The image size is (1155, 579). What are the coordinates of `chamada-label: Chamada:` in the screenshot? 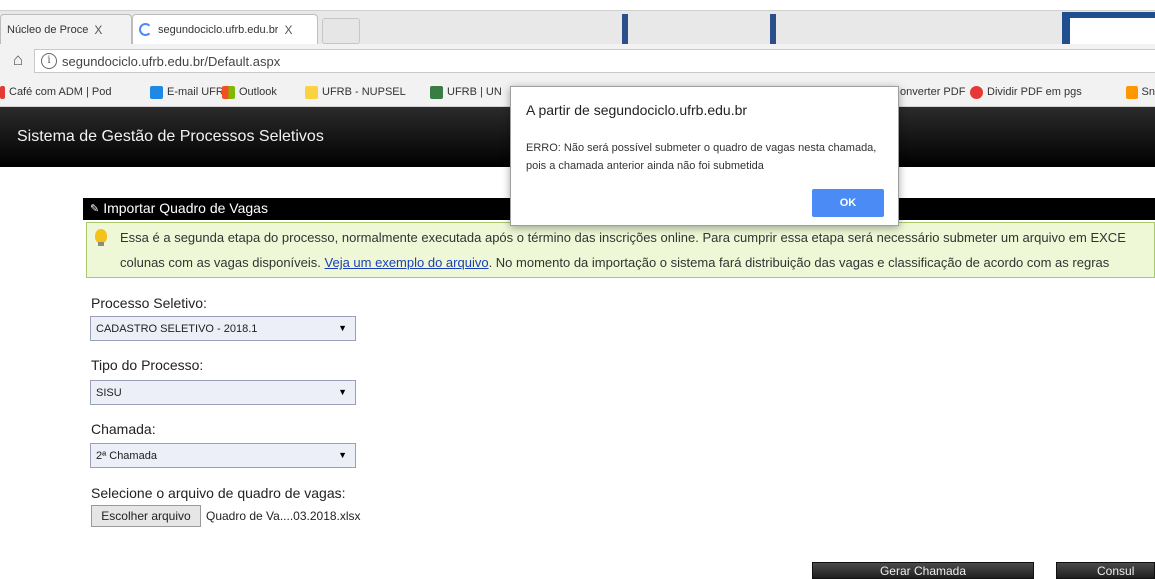 It's located at (123, 429).